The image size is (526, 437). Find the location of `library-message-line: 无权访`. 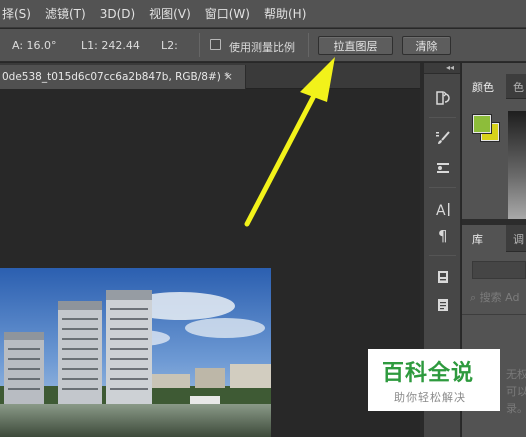

library-message-line: 无权访 is located at coordinates (516, 374).